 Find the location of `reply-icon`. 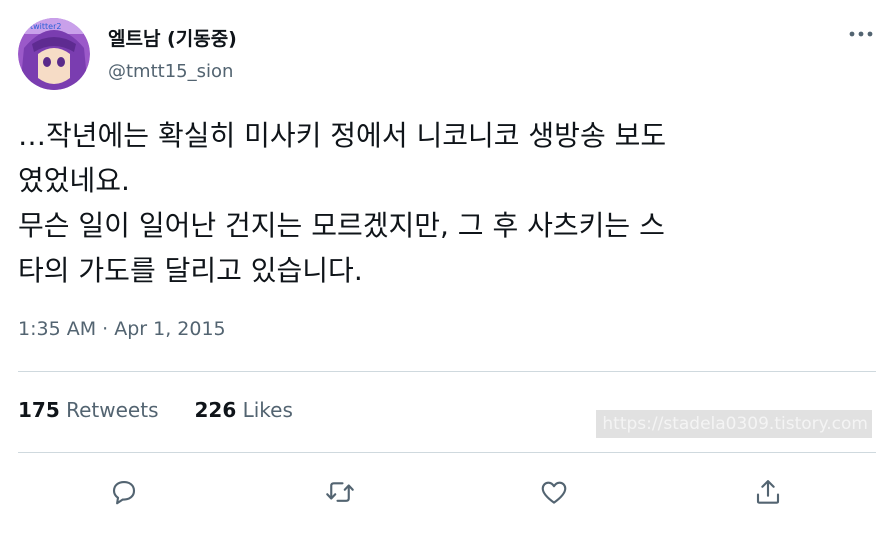

reply-icon is located at coordinates (124, 492).